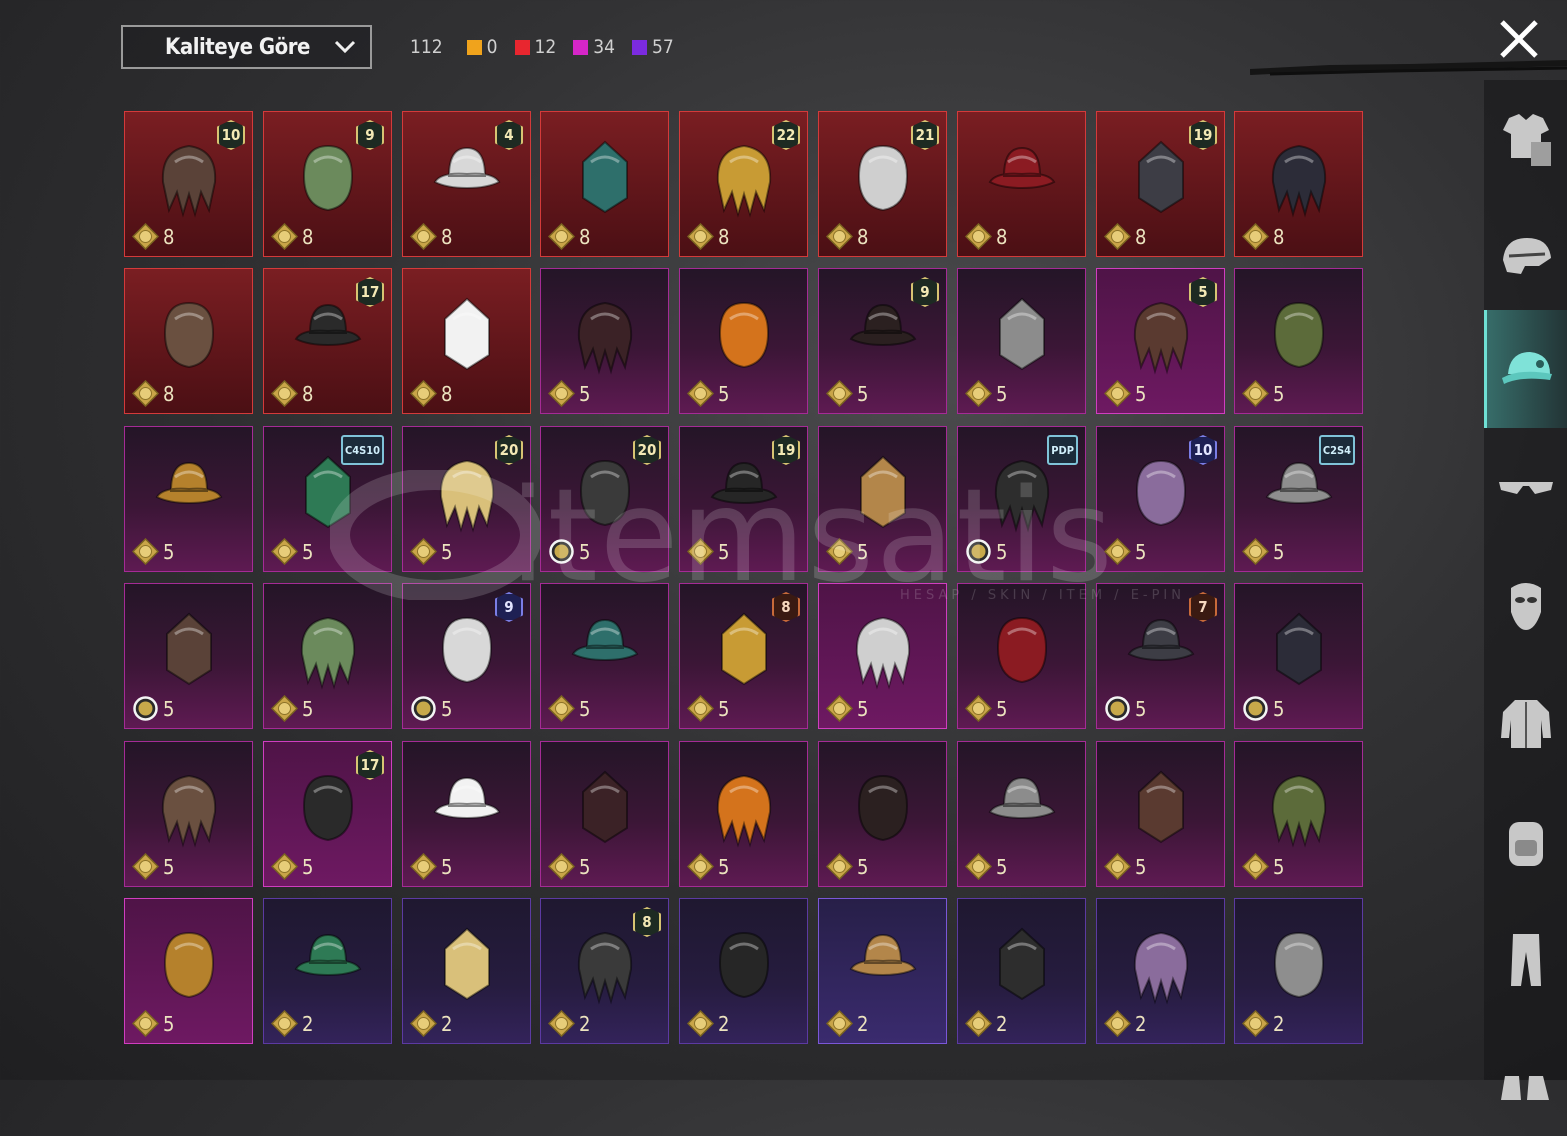 The width and height of the screenshot is (1567, 1136). I want to click on item-value-text: 2, so click(1141, 1023).